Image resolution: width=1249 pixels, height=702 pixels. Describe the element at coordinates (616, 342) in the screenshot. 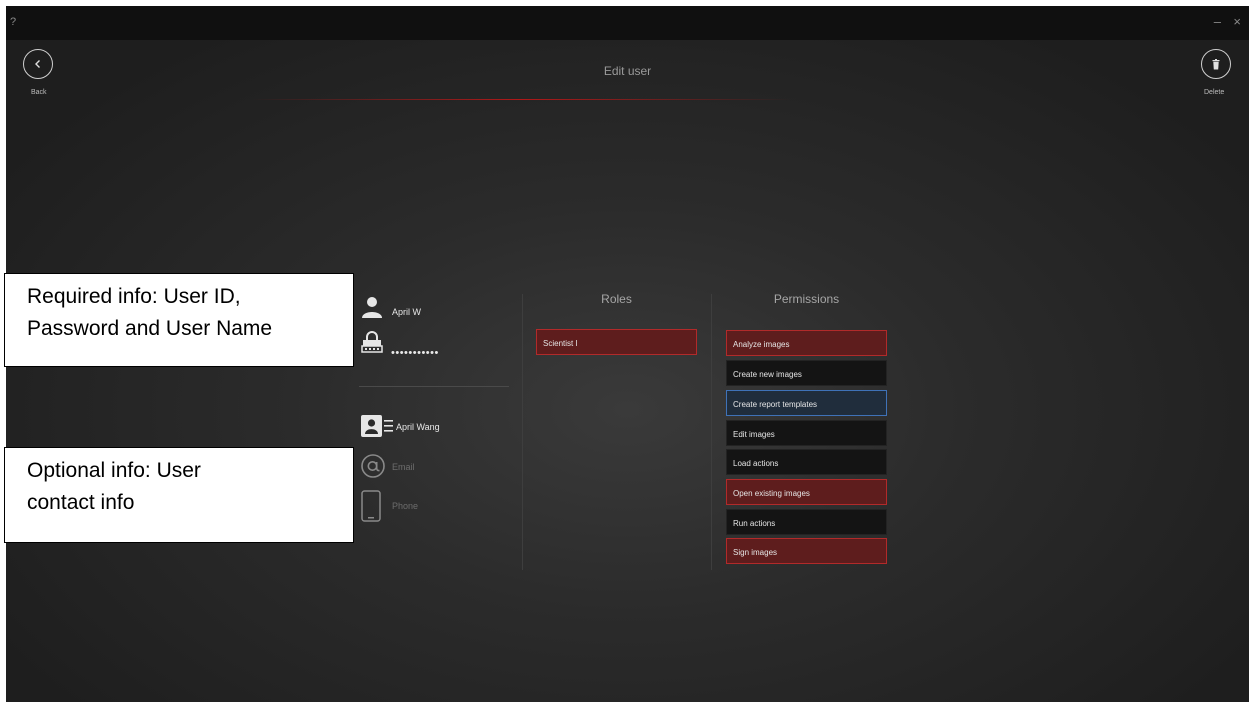

I see `role-item-scientist-i: Scientist I` at that location.